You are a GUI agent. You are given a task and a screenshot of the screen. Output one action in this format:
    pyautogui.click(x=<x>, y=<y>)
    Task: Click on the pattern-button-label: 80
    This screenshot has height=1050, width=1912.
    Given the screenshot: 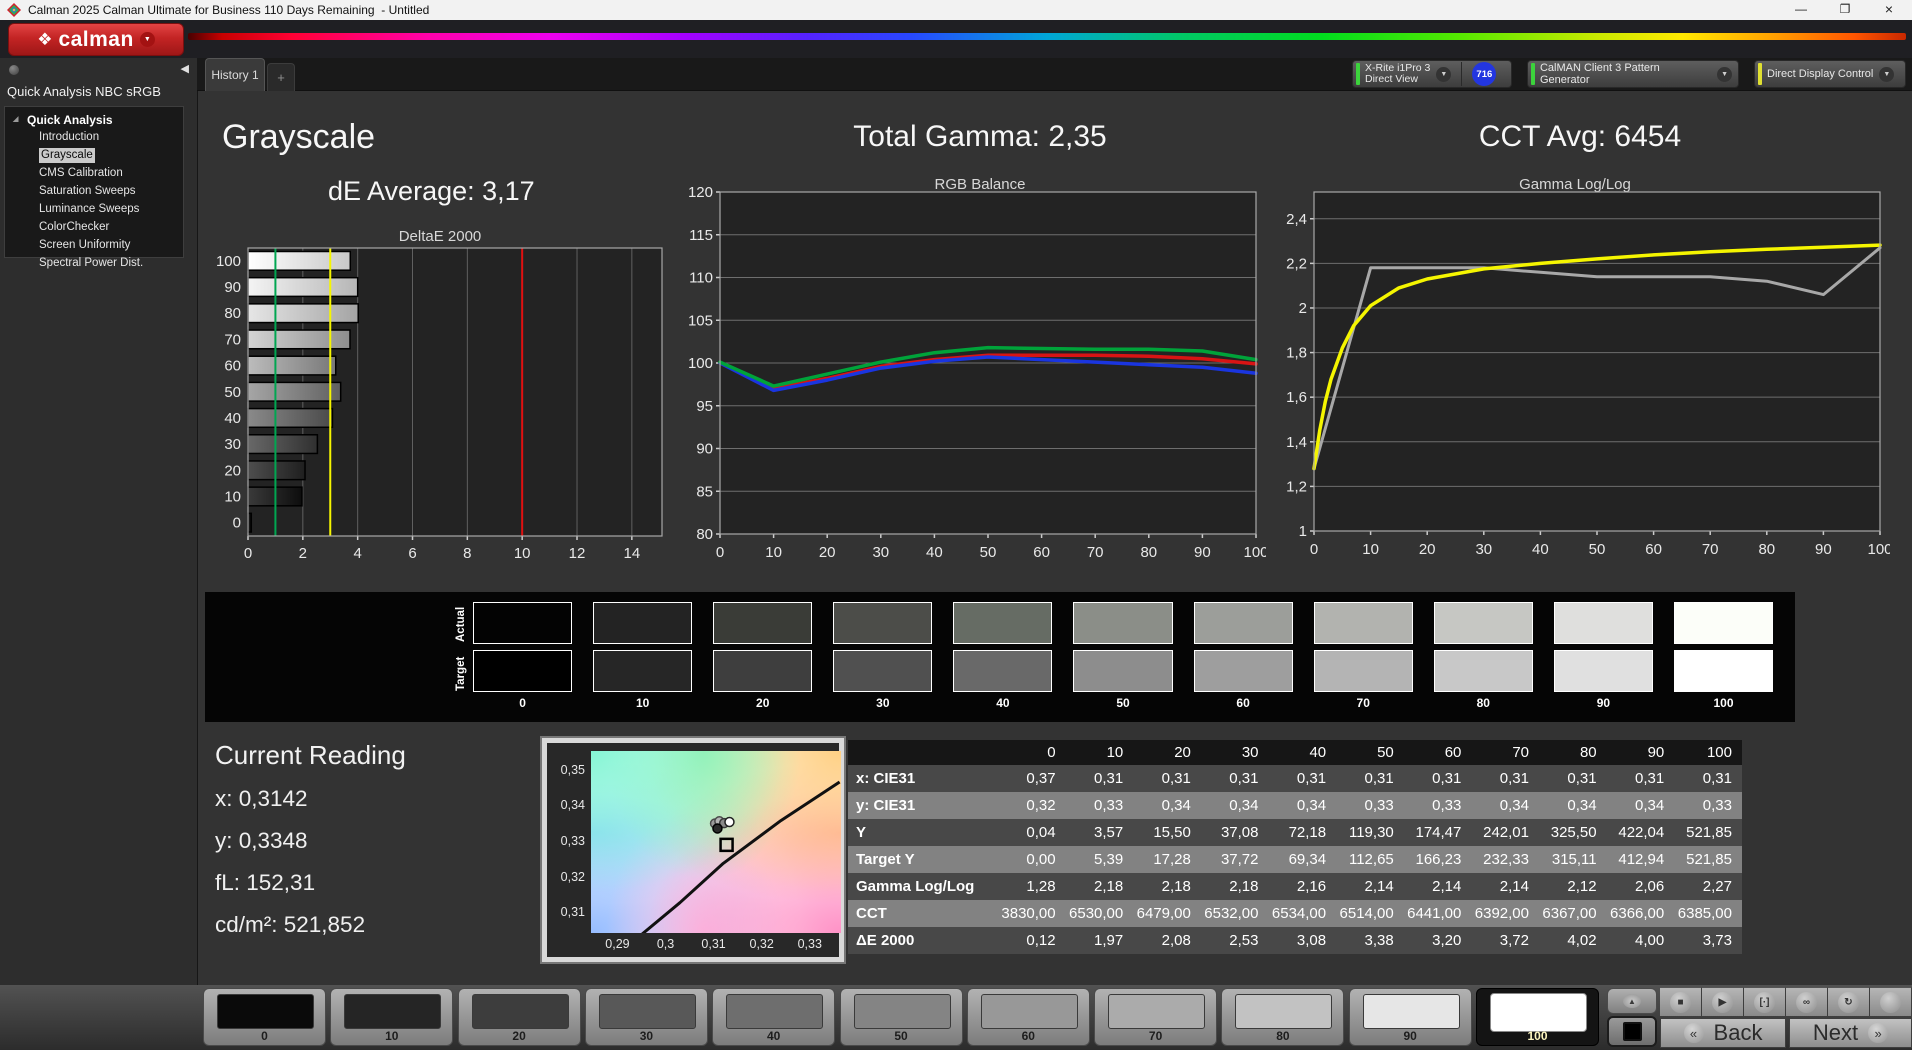 What is the action you would take?
    pyautogui.click(x=1283, y=1036)
    